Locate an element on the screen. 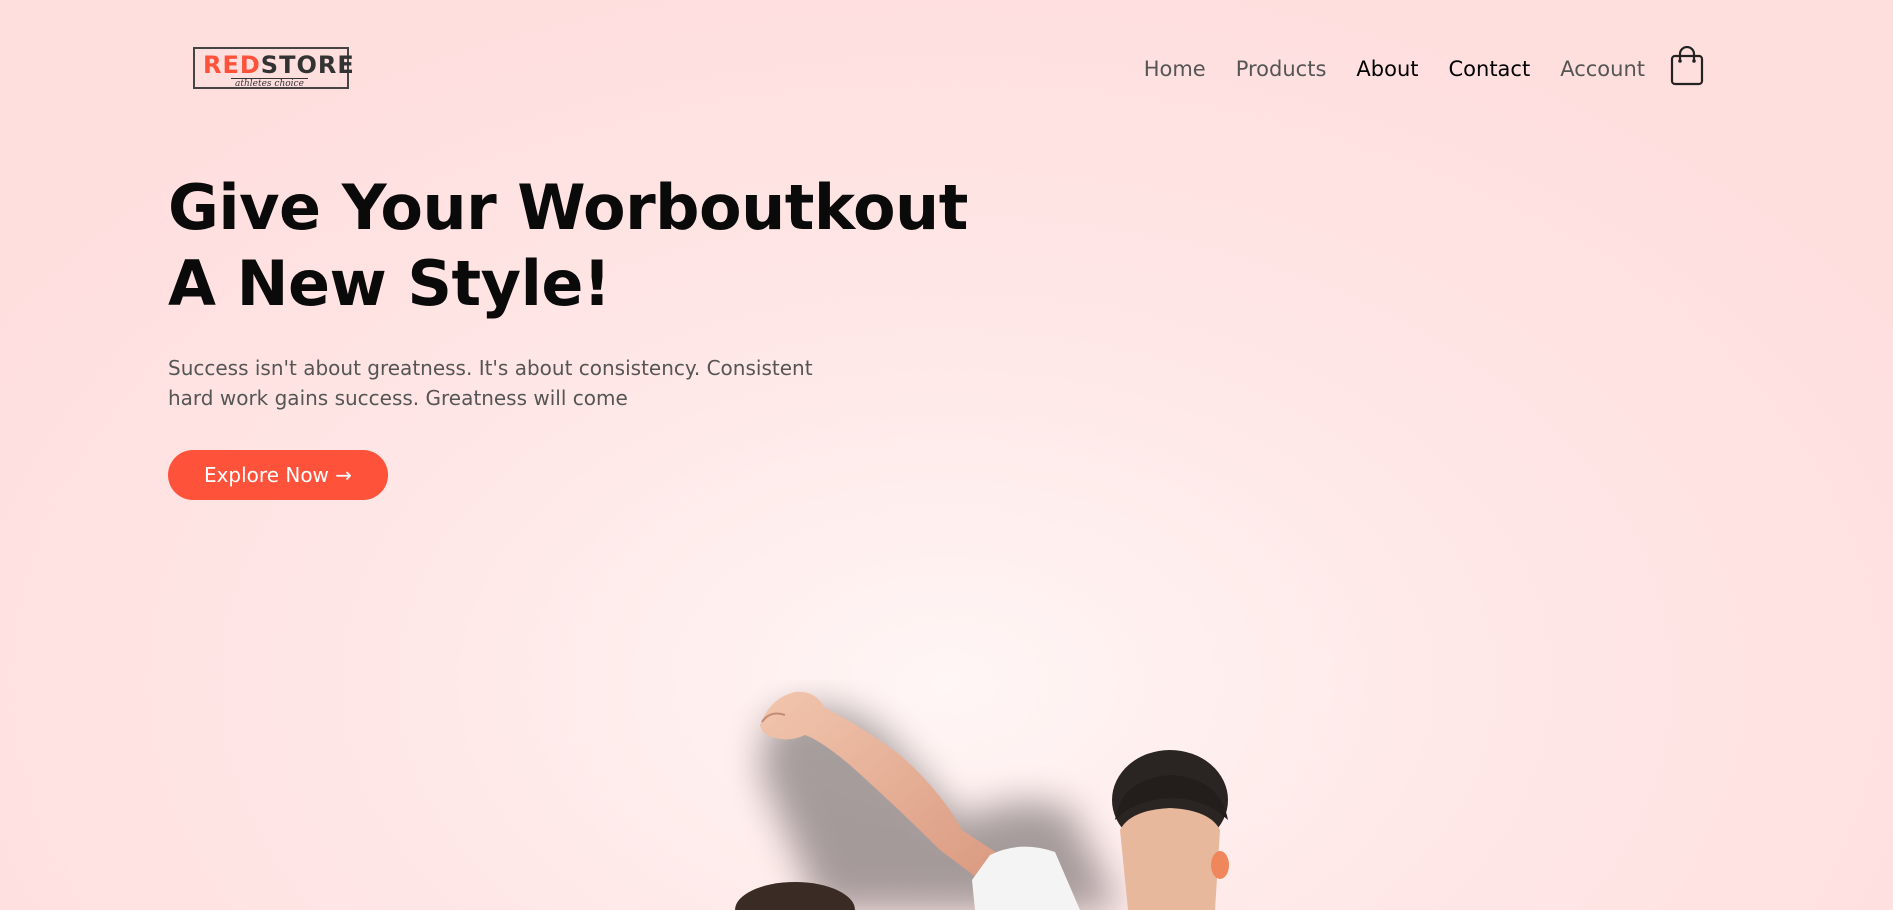 This screenshot has width=1893, height=910. redstore-logo: REDSTORE athletes choice is located at coordinates (273, 68).